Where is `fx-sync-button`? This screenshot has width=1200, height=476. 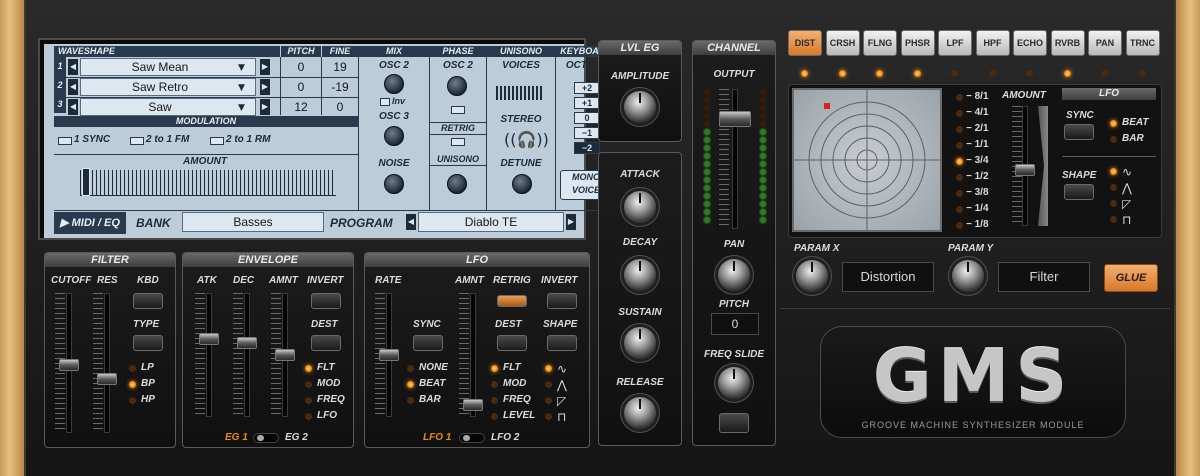
fx-sync-button is located at coordinates (1079, 132).